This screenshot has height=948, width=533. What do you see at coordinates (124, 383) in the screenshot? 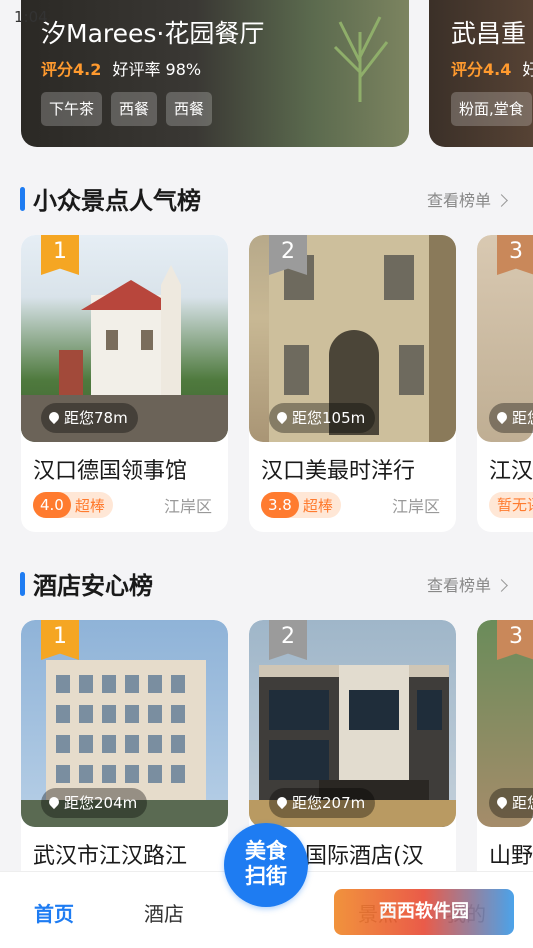
I see `scenic-card: 1 距您78m 汉口德国领事馆 4.0 超棒 江岸区` at bounding box center [124, 383].